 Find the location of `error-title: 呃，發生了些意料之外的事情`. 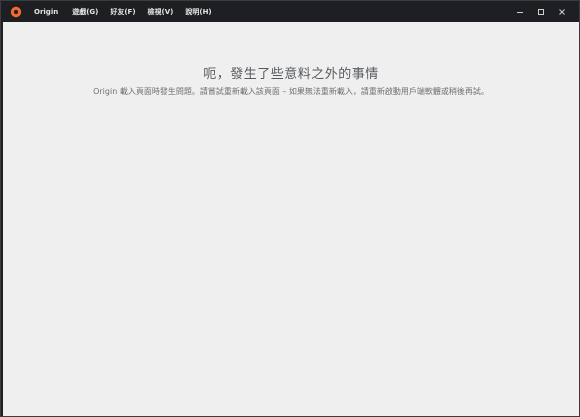

error-title: 呃，發生了些意料之外的事情 is located at coordinates (291, 74).